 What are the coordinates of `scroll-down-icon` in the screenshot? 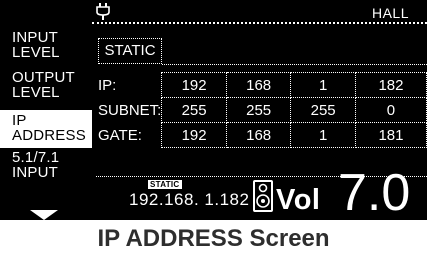 It's located at (44, 215).